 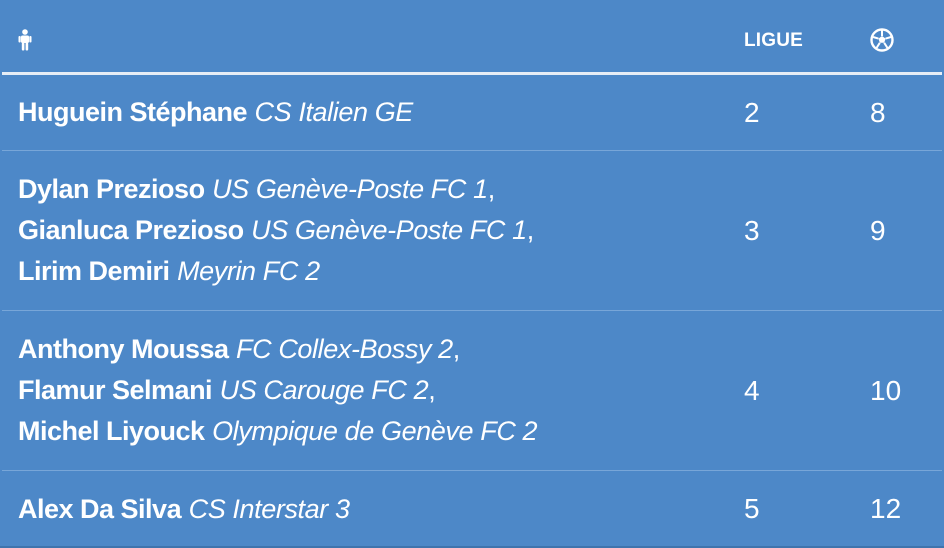 What do you see at coordinates (324, 390) in the screenshot?
I see `club-name: US Carouge FC 2` at bounding box center [324, 390].